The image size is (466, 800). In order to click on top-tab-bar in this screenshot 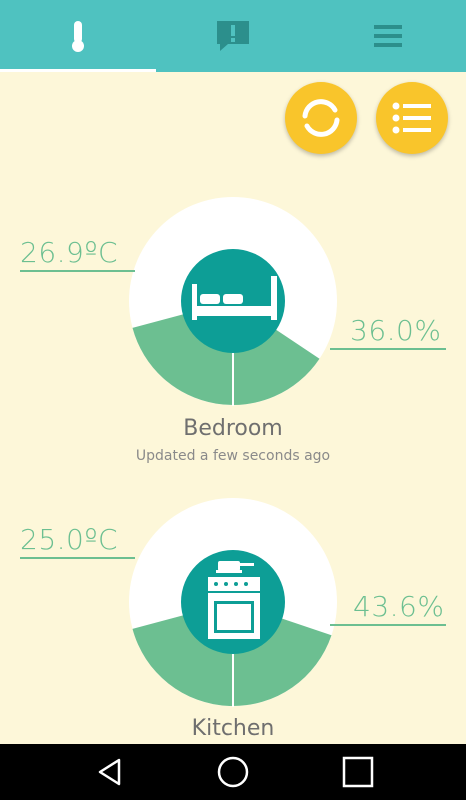, I will do `click(233, 36)`.